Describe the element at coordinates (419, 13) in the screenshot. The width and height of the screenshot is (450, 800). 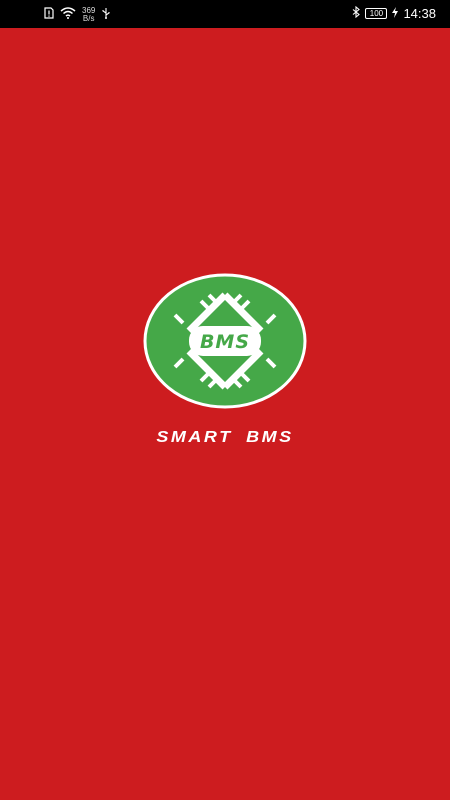
I see `status-clock: 14:38` at that location.